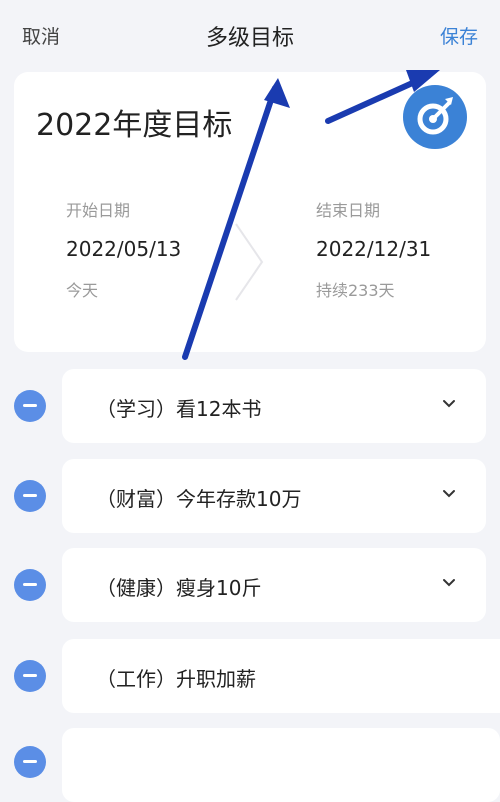  Describe the element at coordinates (134, 125) in the screenshot. I see `goal-title: 2022年度目标` at that location.